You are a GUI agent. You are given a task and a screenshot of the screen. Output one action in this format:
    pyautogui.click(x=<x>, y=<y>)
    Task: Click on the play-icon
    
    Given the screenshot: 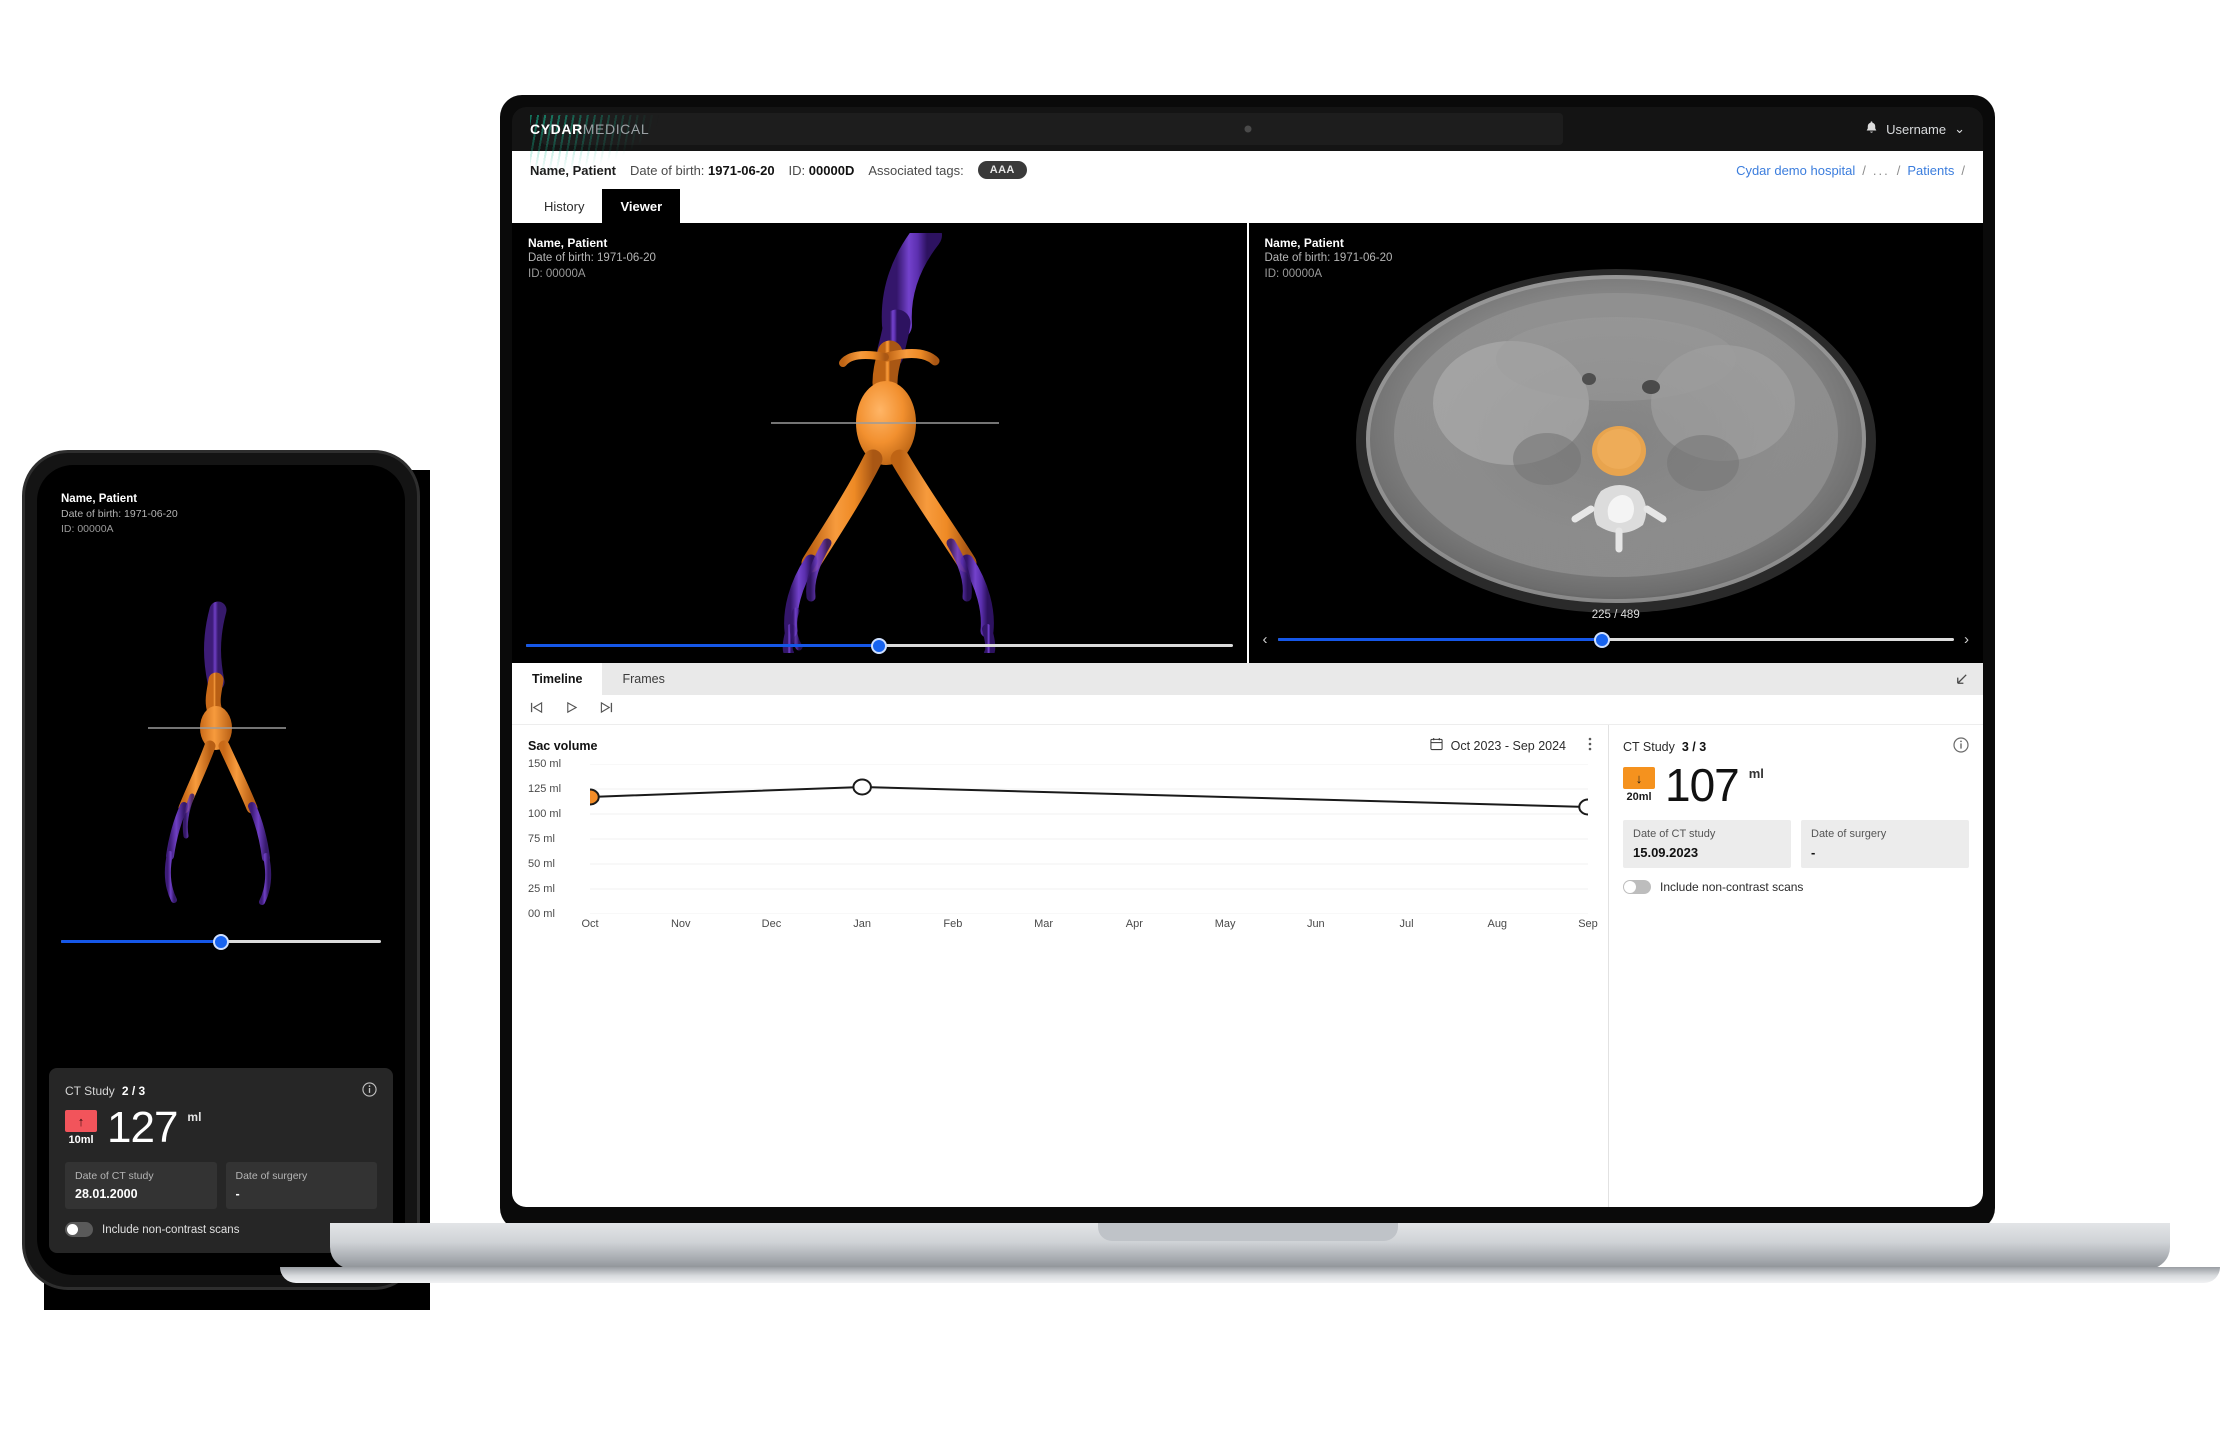 What is the action you would take?
    pyautogui.click(x=571, y=710)
    